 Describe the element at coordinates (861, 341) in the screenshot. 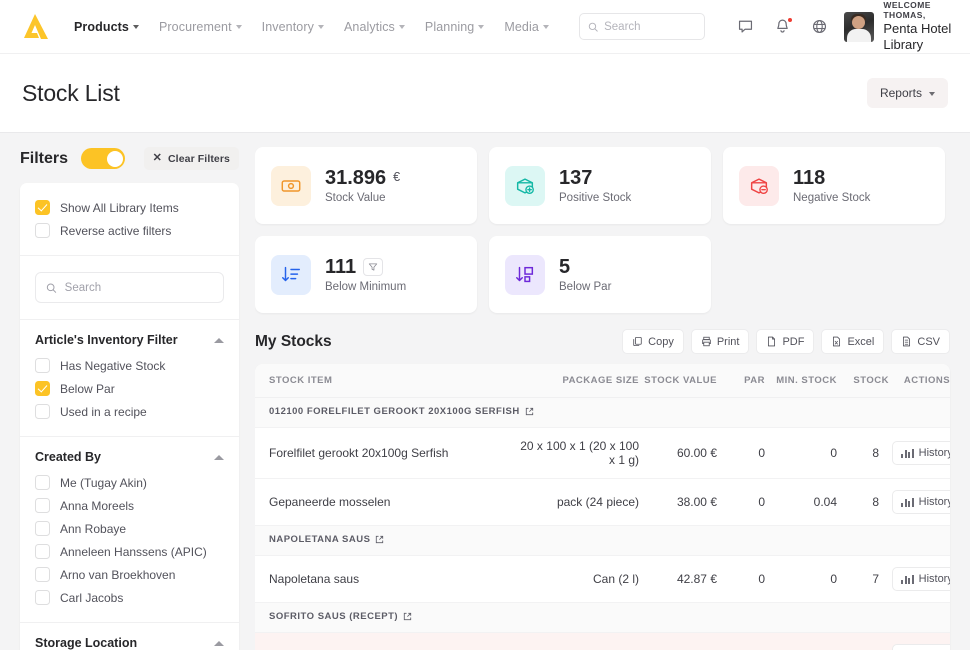

I see `export-label: Excel` at that location.